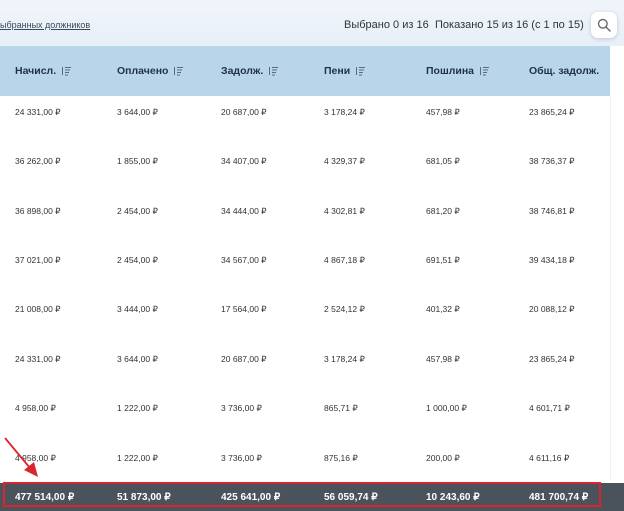 This screenshot has height=511, width=624. What do you see at coordinates (617, 288) in the screenshot?
I see `table-scrollbar` at bounding box center [617, 288].